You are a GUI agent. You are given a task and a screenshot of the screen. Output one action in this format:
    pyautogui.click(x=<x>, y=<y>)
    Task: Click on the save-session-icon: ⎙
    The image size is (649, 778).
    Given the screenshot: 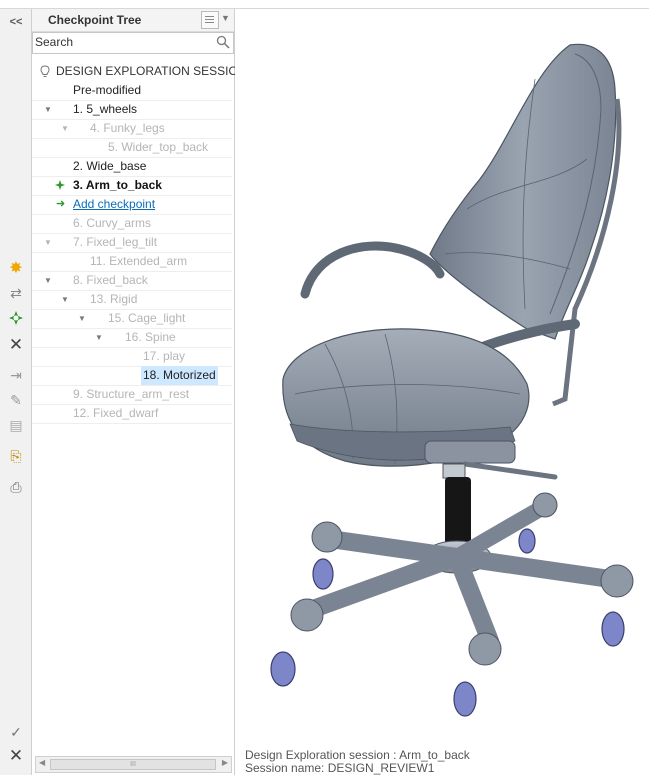 What is the action you would take?
    pyautogui.click(x=16, y=487)
    